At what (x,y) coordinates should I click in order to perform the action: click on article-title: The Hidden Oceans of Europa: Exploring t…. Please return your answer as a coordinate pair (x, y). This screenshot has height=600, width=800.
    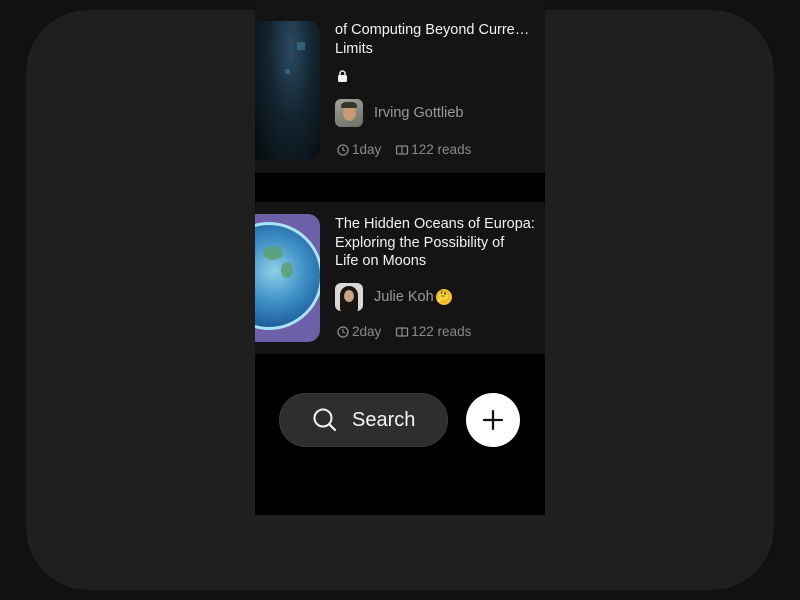
    Looking at the image, I should click on (440, 243).